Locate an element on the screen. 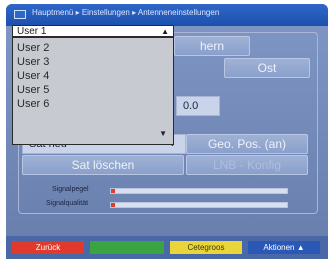 The image size is (333, 262). lnb-config-button: LNB - Konfig is located at coordinates (247, 165).